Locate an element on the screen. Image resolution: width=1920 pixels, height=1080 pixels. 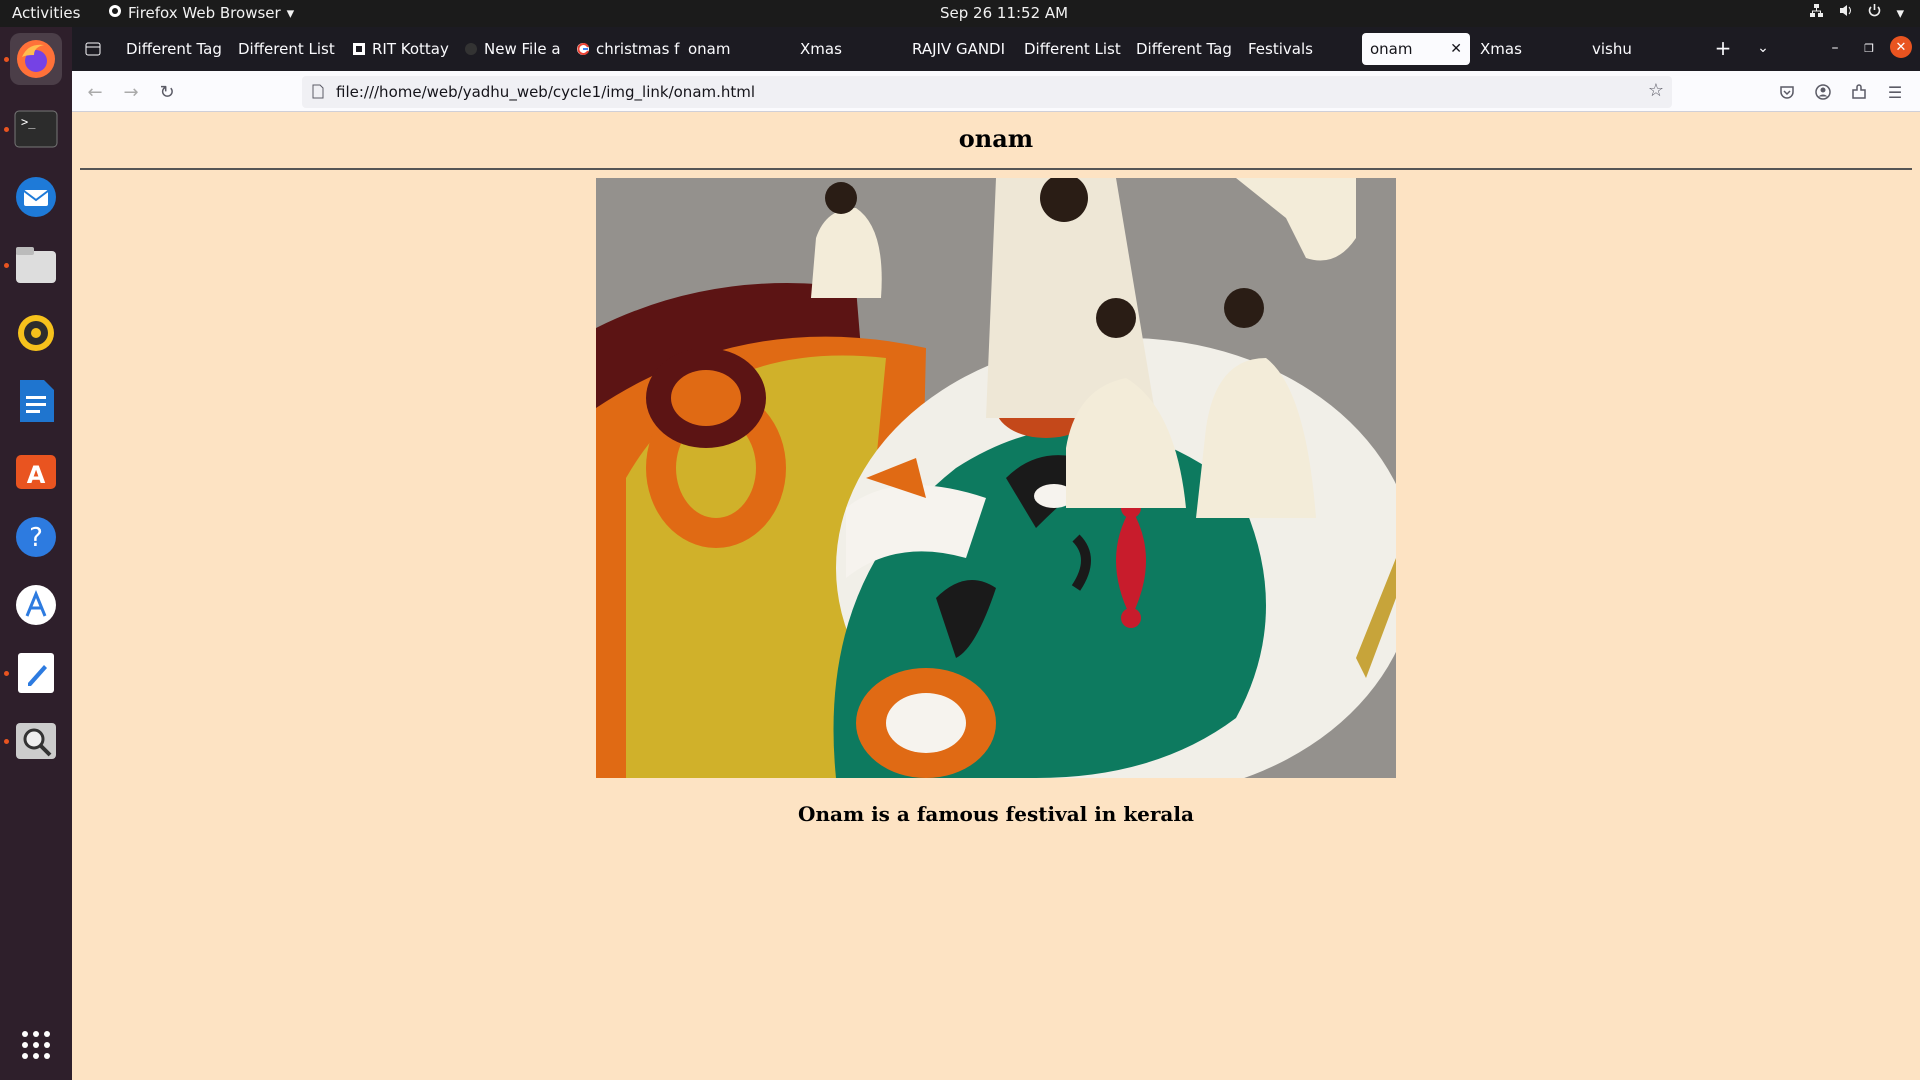
extensions-icon is located at coordinates (1859, 92).